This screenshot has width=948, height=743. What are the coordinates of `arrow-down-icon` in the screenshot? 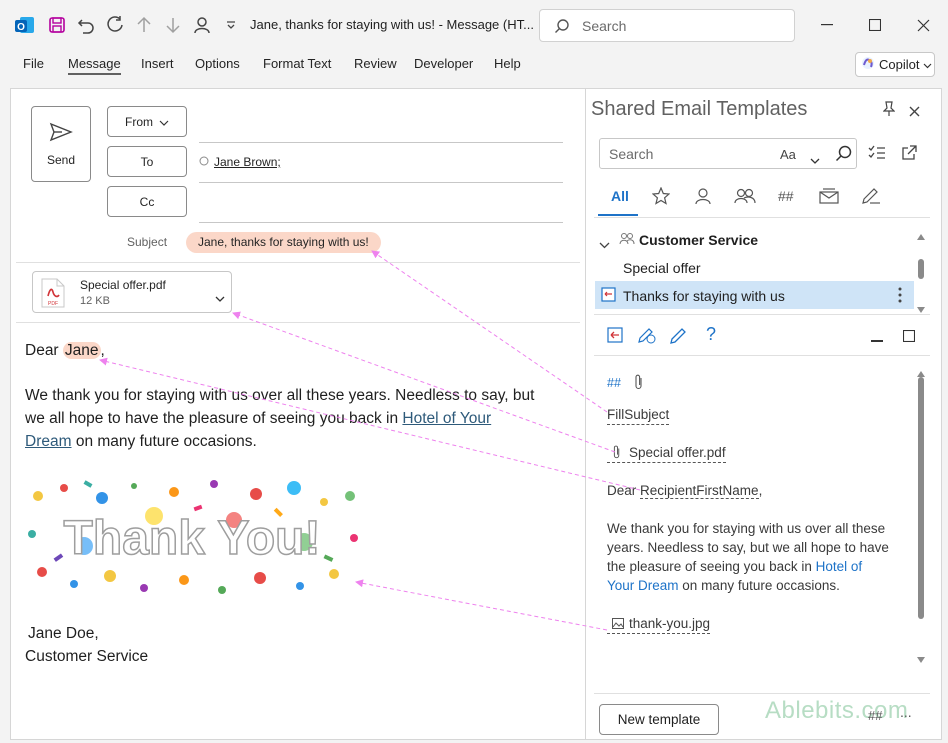 It's located at (173, 25).